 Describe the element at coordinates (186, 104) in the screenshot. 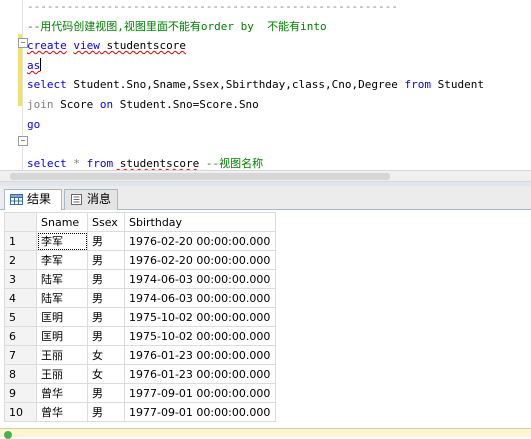

I see `code-token: Student.Sno=Score.Sno` at that location.